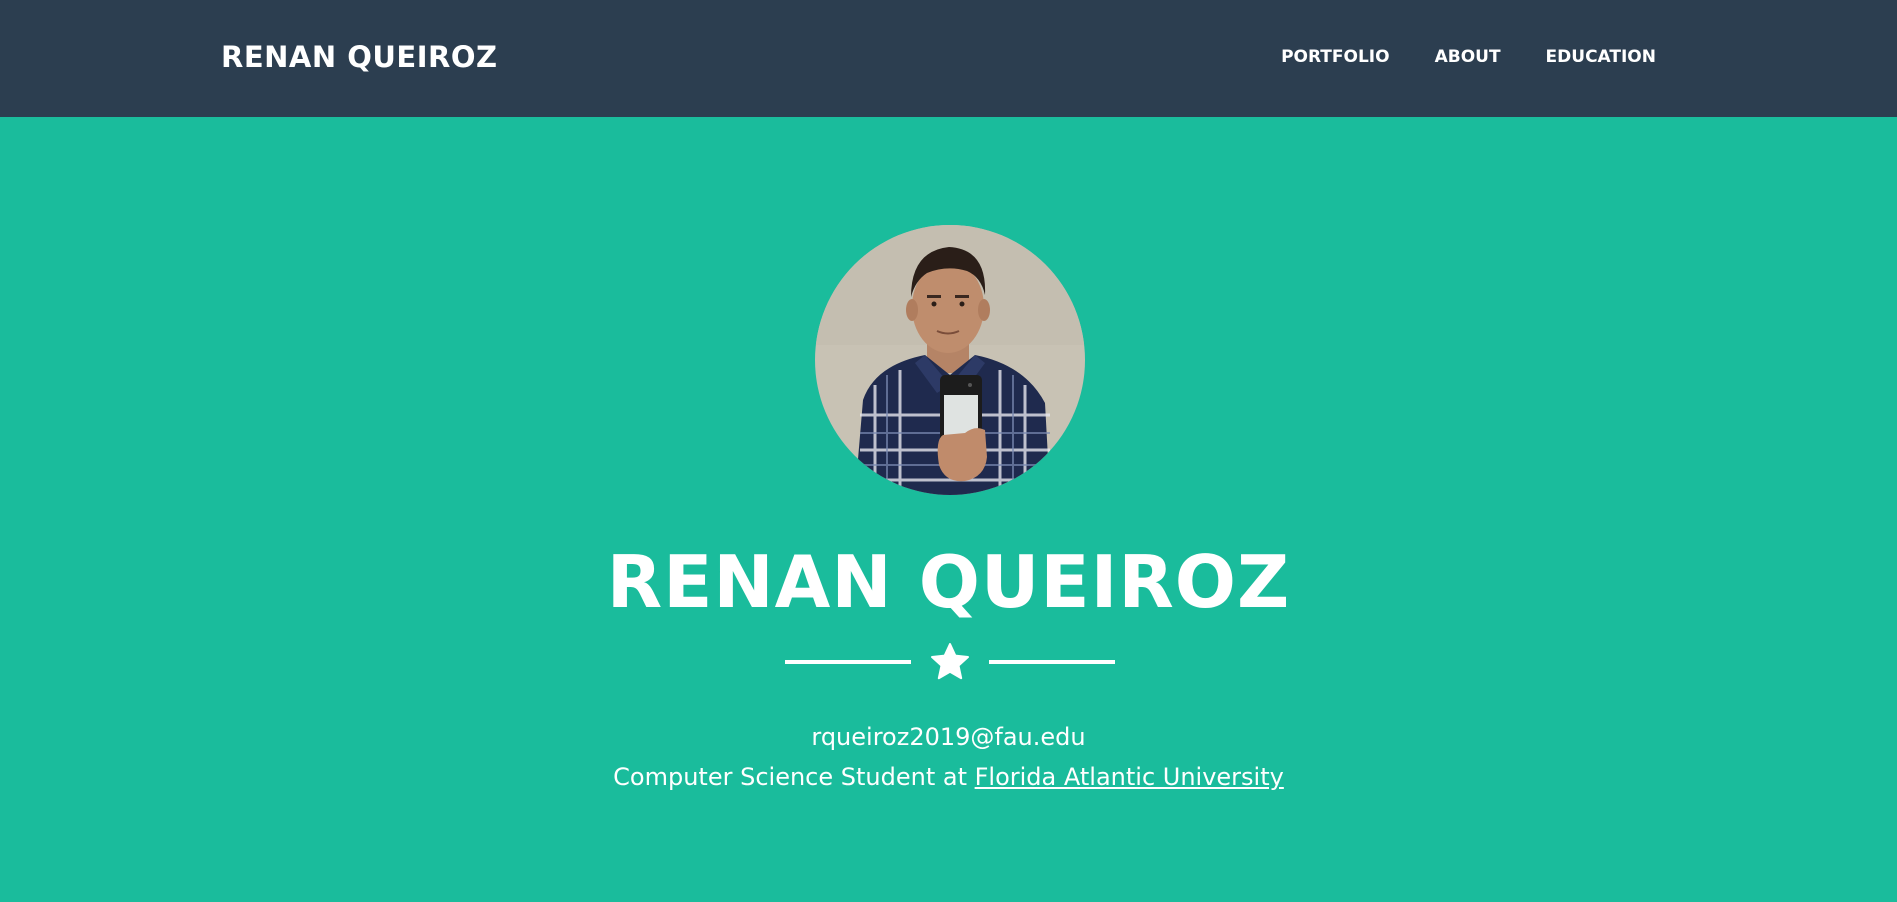 This screenshot has width=1897, height=902. Describe the element at coordinates (948, 737) in the screenshot. I see `email-text: rqueiroz2019@fau.edu` at that location.